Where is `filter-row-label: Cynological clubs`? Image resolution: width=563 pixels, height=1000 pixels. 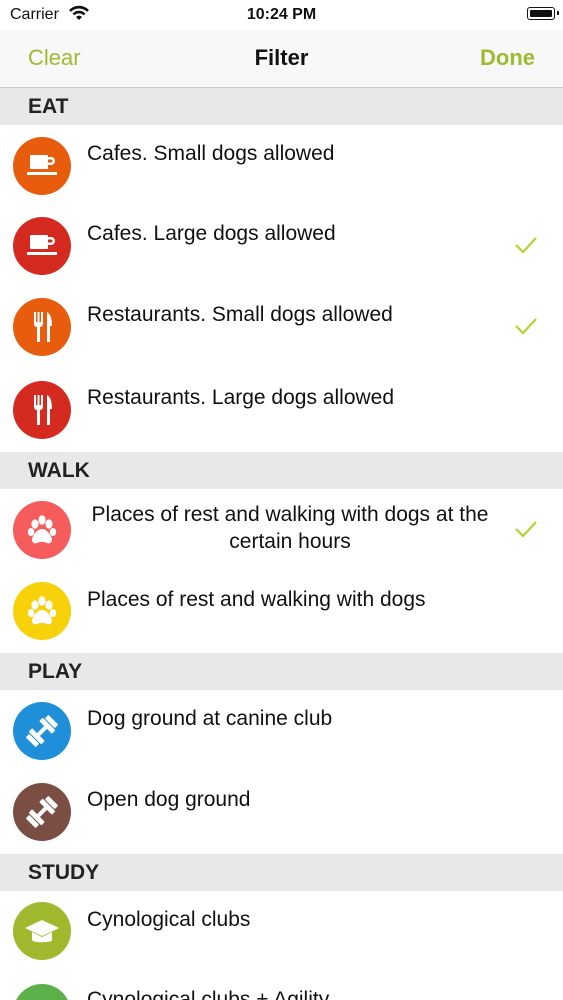 filter-row-label: Cynological clubs is located at coordinates (169, 919).